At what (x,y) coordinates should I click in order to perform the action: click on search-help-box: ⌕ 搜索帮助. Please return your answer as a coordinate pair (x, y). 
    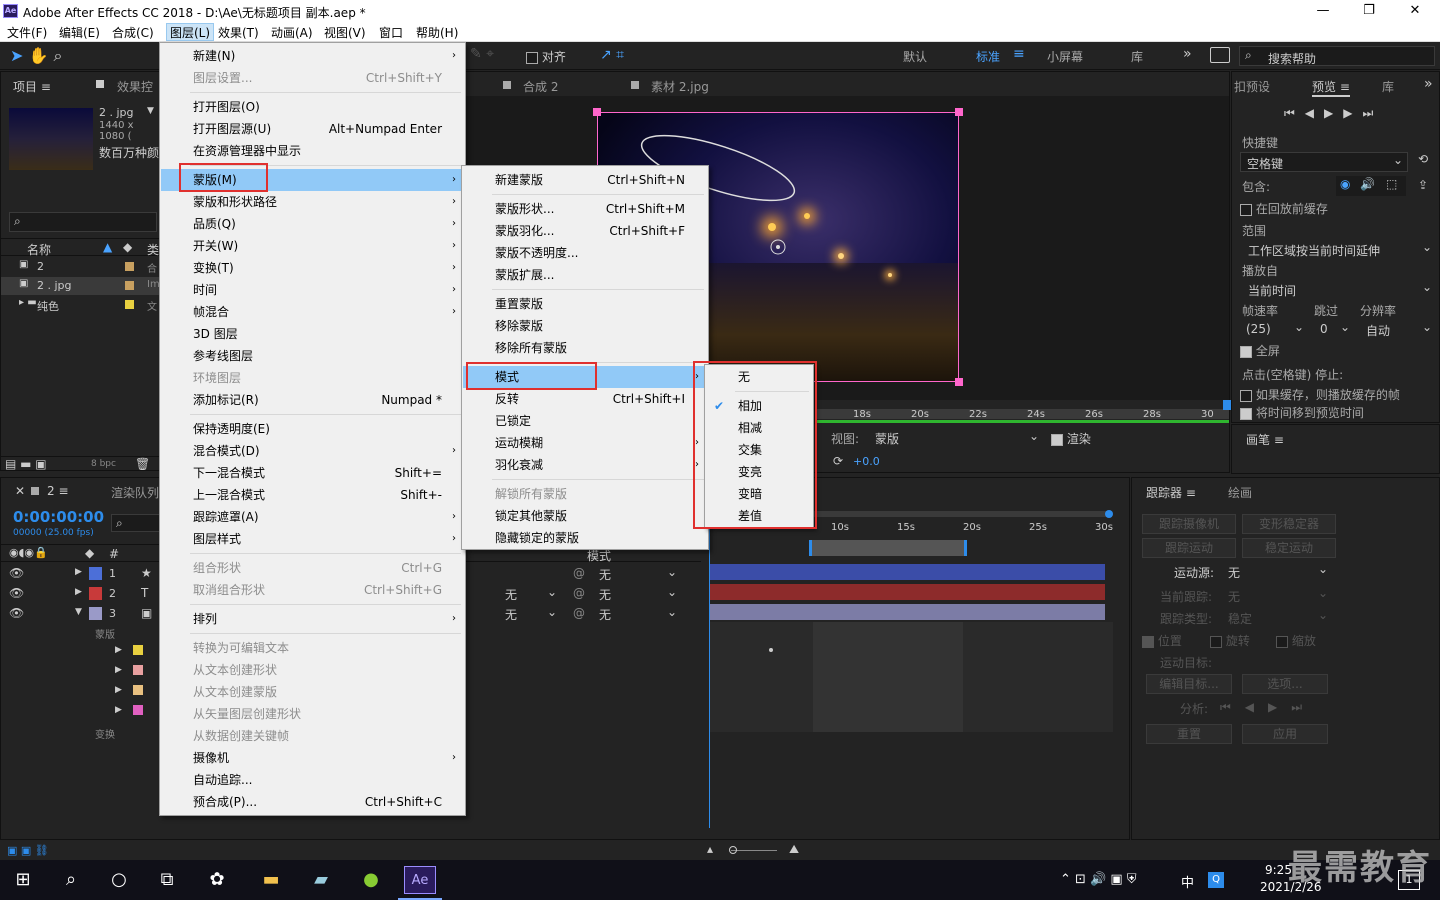
    Looking at the image, I should click on (1337, 56).